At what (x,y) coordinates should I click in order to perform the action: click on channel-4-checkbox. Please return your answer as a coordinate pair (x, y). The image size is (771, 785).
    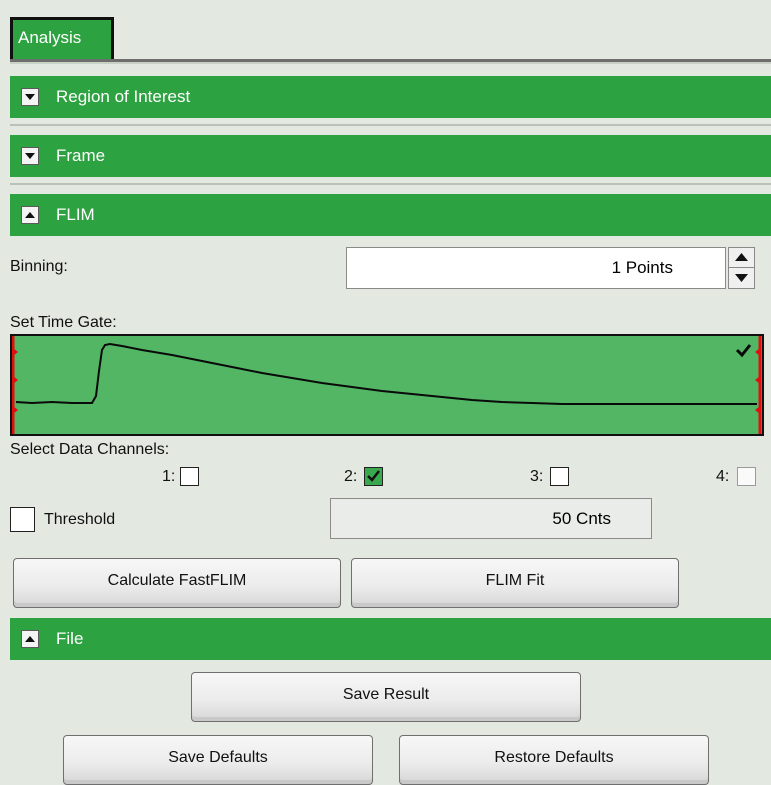
    Looking at the image, I should click on (746, 476).